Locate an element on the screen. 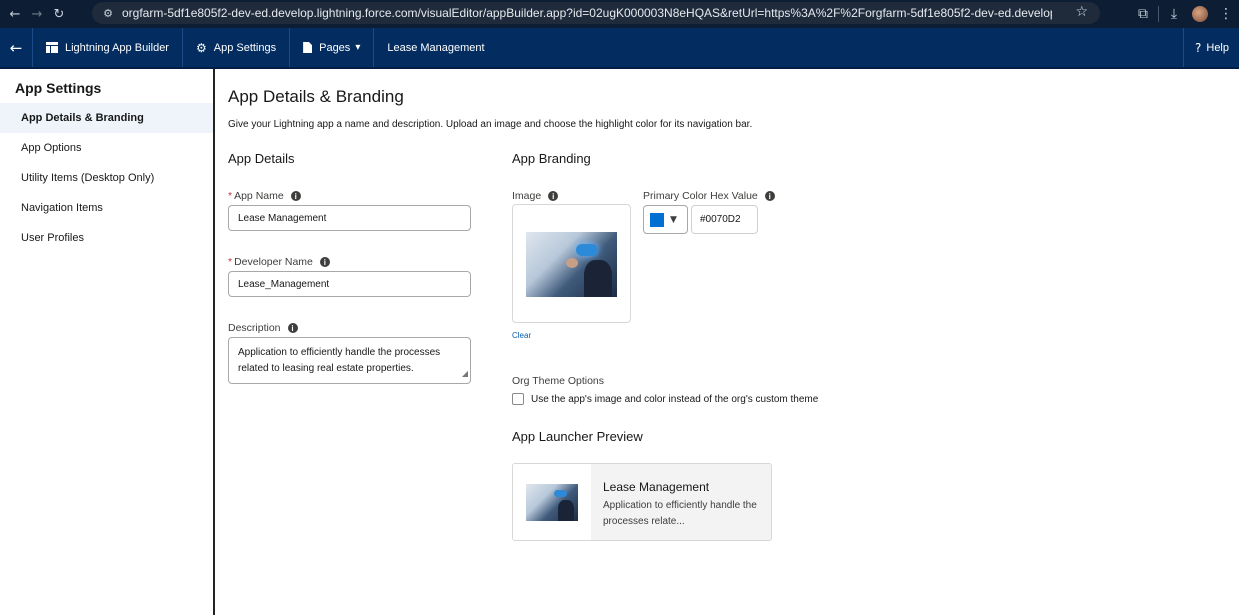 This screenshot has height=615, width=1239. primary-color-label: Primary Color Hex Value i is located at coordinates (709, 196).